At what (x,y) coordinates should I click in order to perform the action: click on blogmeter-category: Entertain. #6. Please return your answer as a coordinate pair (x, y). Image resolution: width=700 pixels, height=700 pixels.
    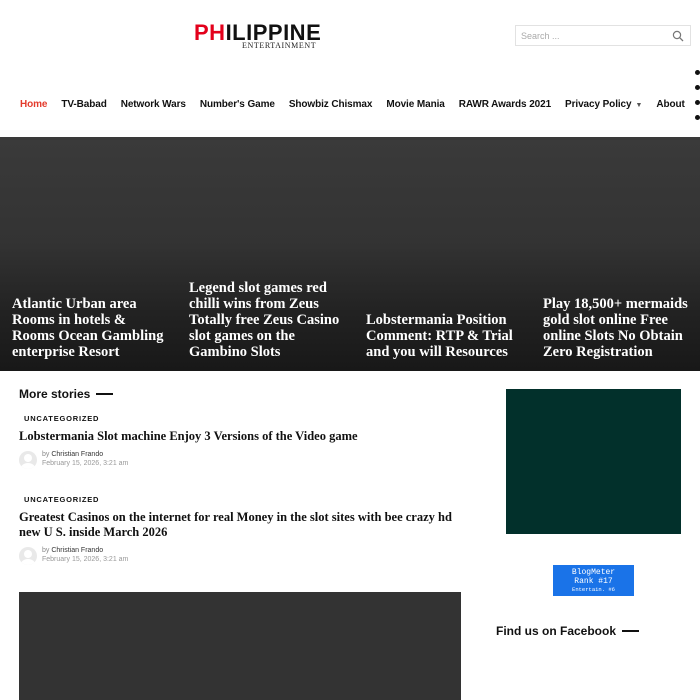
    Looking at the image, I should click on (593, 589).